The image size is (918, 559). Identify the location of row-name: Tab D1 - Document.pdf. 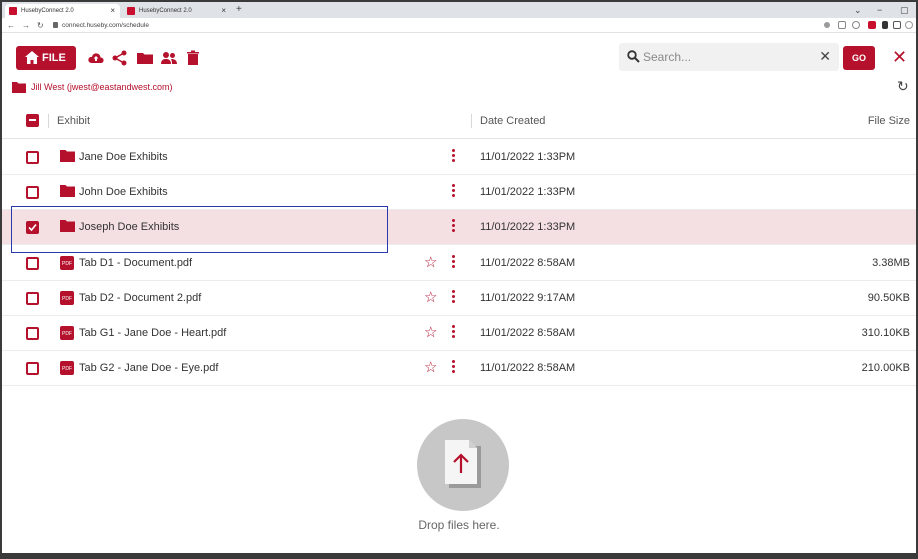
(135, 263).